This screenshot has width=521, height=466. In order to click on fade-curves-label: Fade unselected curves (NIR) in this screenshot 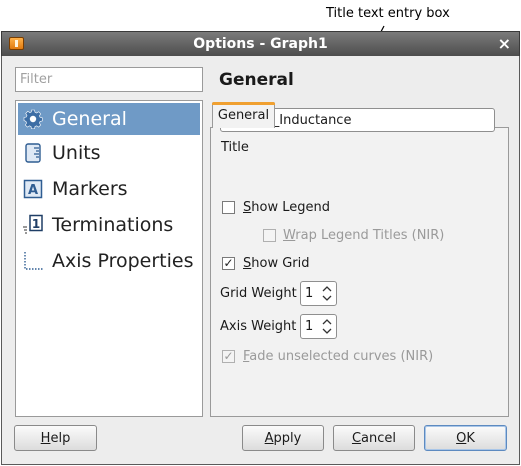, I will do `click(338, 356)`.